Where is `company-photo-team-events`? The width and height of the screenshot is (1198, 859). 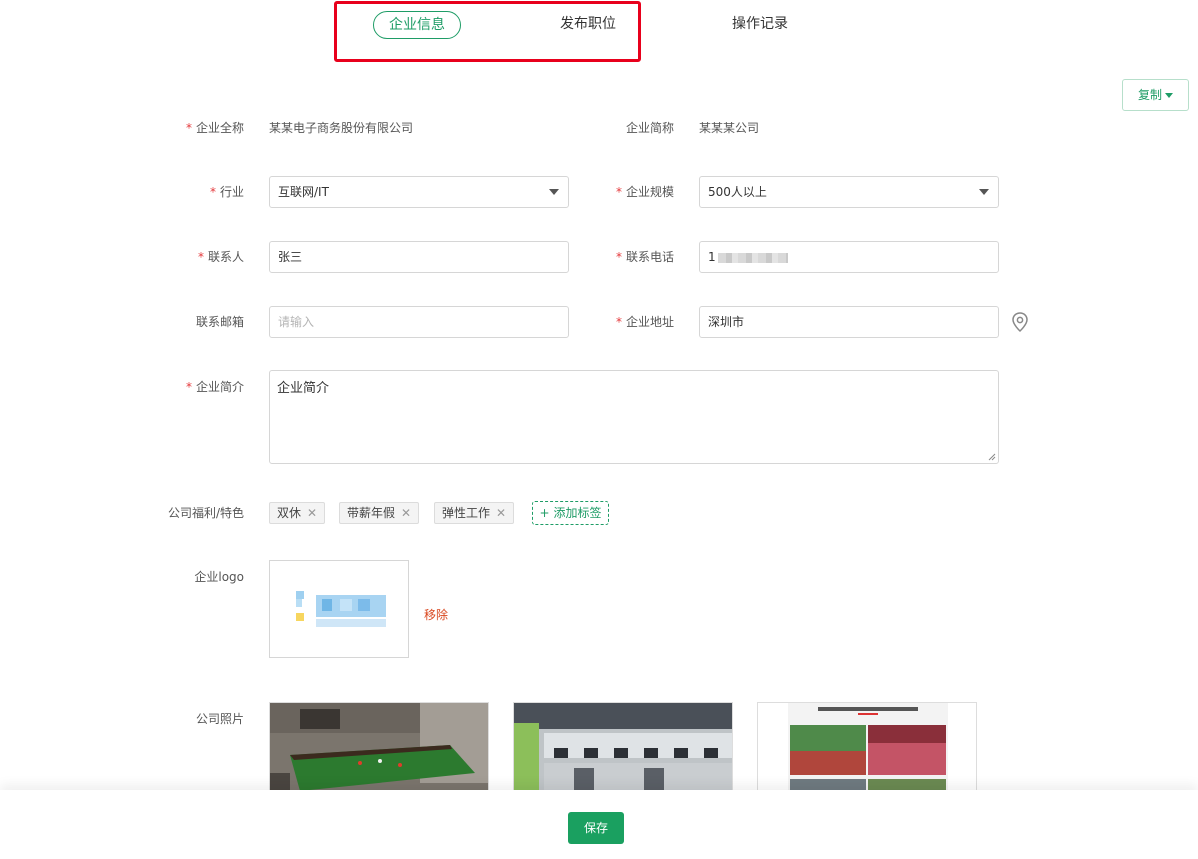 company-photo-team-events is located at coordinates (867, 749).